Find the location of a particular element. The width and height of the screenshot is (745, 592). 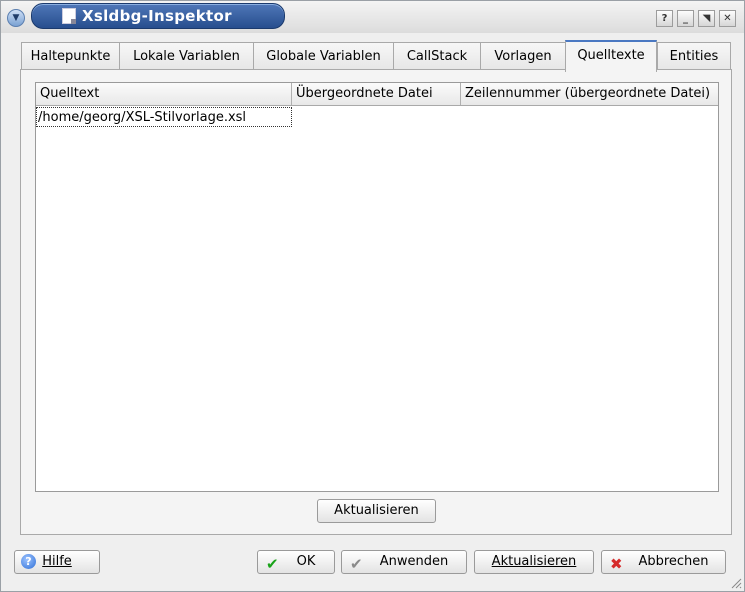

refresh-button-label: Aktualisieren is located at coordinates (534, 561).